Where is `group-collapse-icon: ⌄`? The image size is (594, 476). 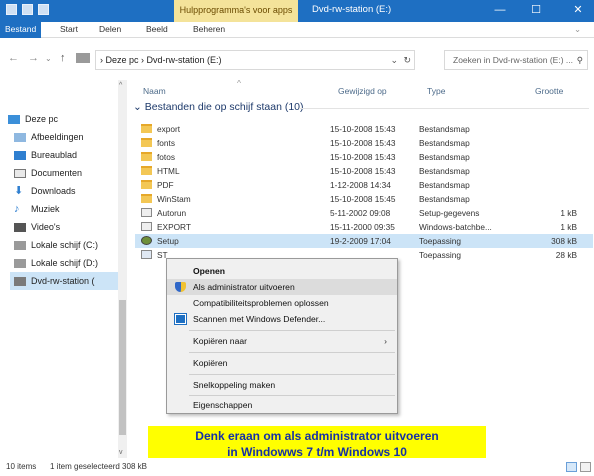
group-collapse-icon: ⌄ is located at coordinates (137, 107).